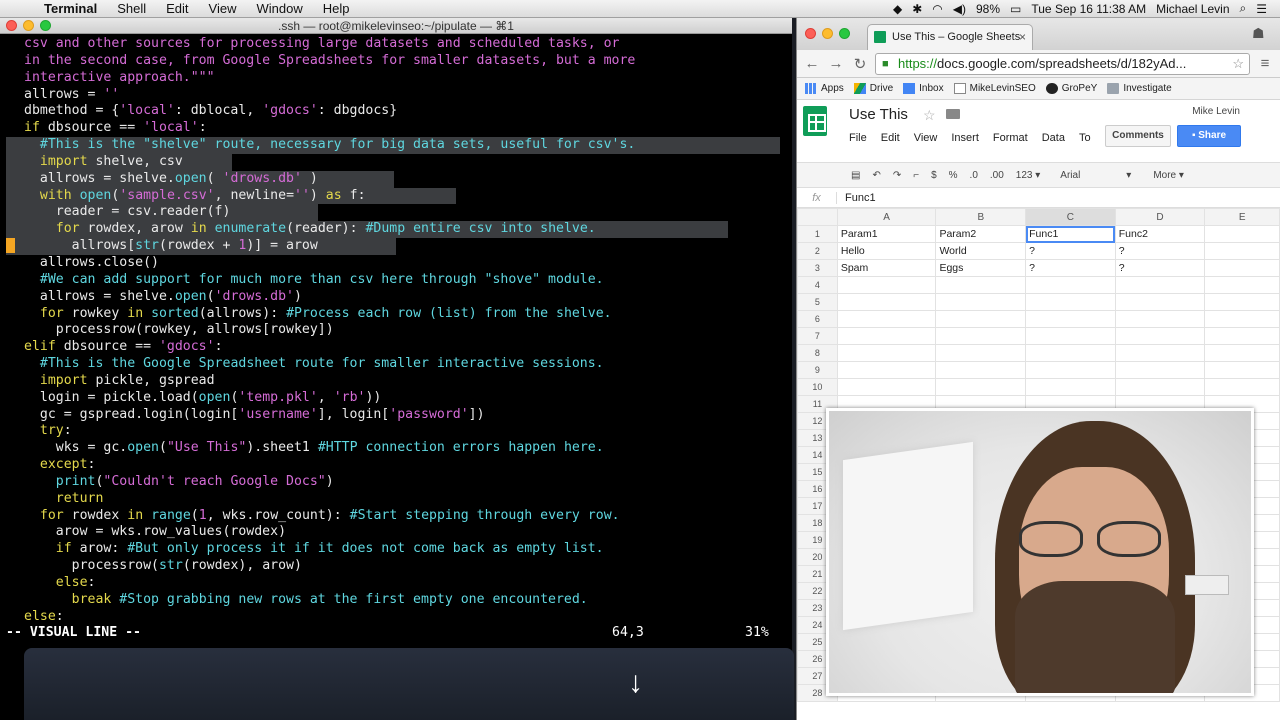 The width and height of the screenshot is (1280, 720). I want to click on chrome-minimize-button, so click(827, 33).